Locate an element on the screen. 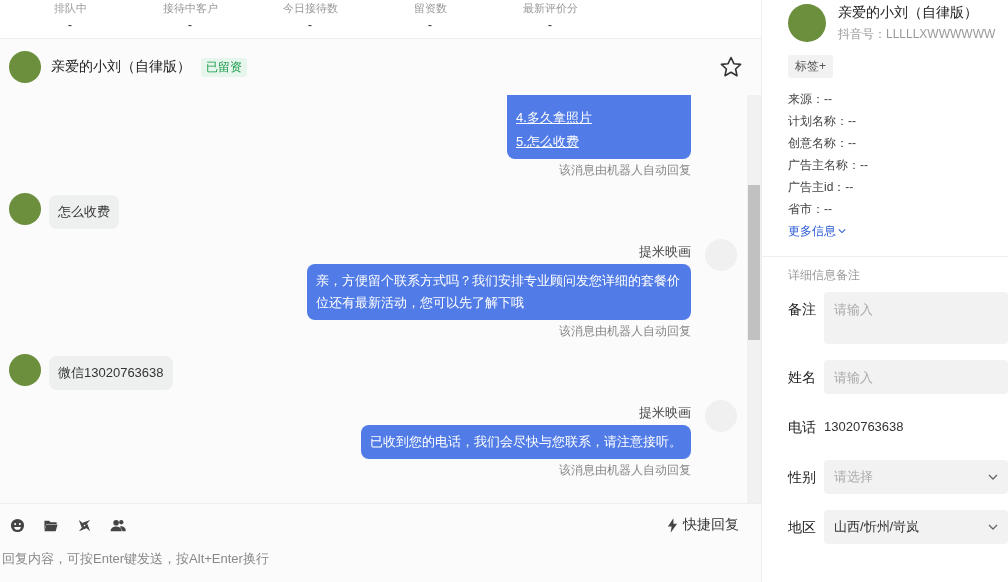 The image size is (1008, 582). tag-button: 标签+ is located at coordinates (810, 66).